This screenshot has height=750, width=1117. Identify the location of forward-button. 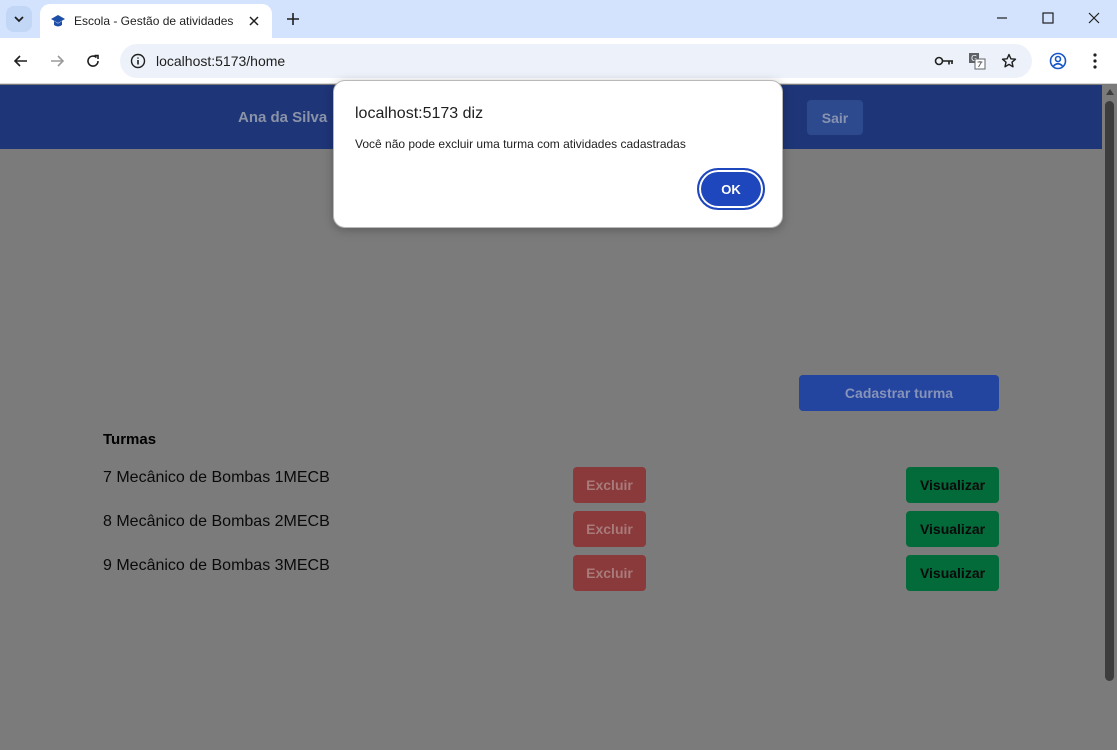
(57, 61).